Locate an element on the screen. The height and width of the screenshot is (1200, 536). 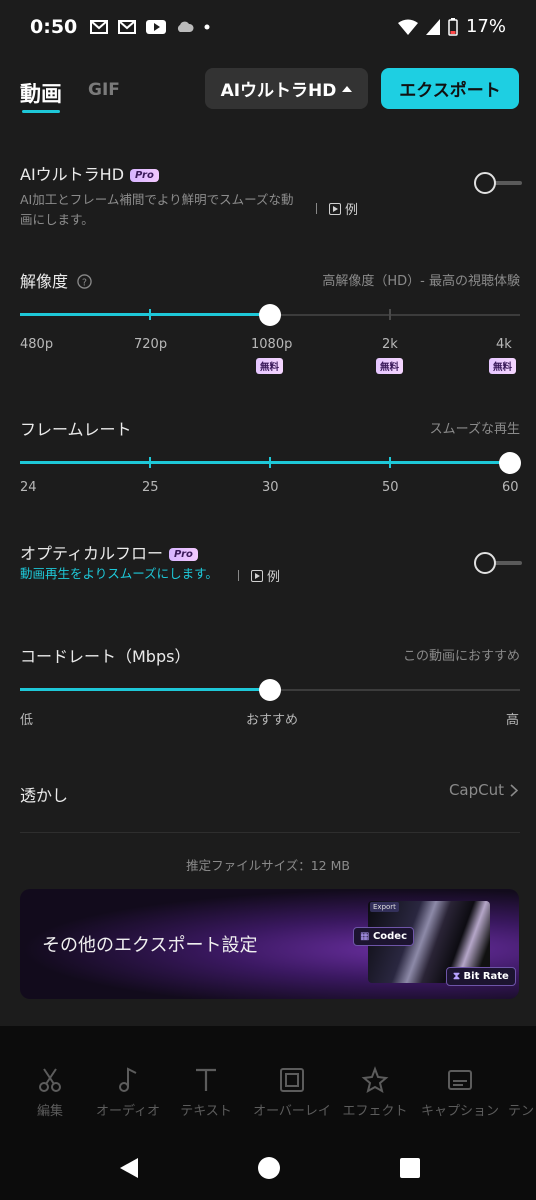
resolution-option-4k: 4k is located at coordinates (504, 344).